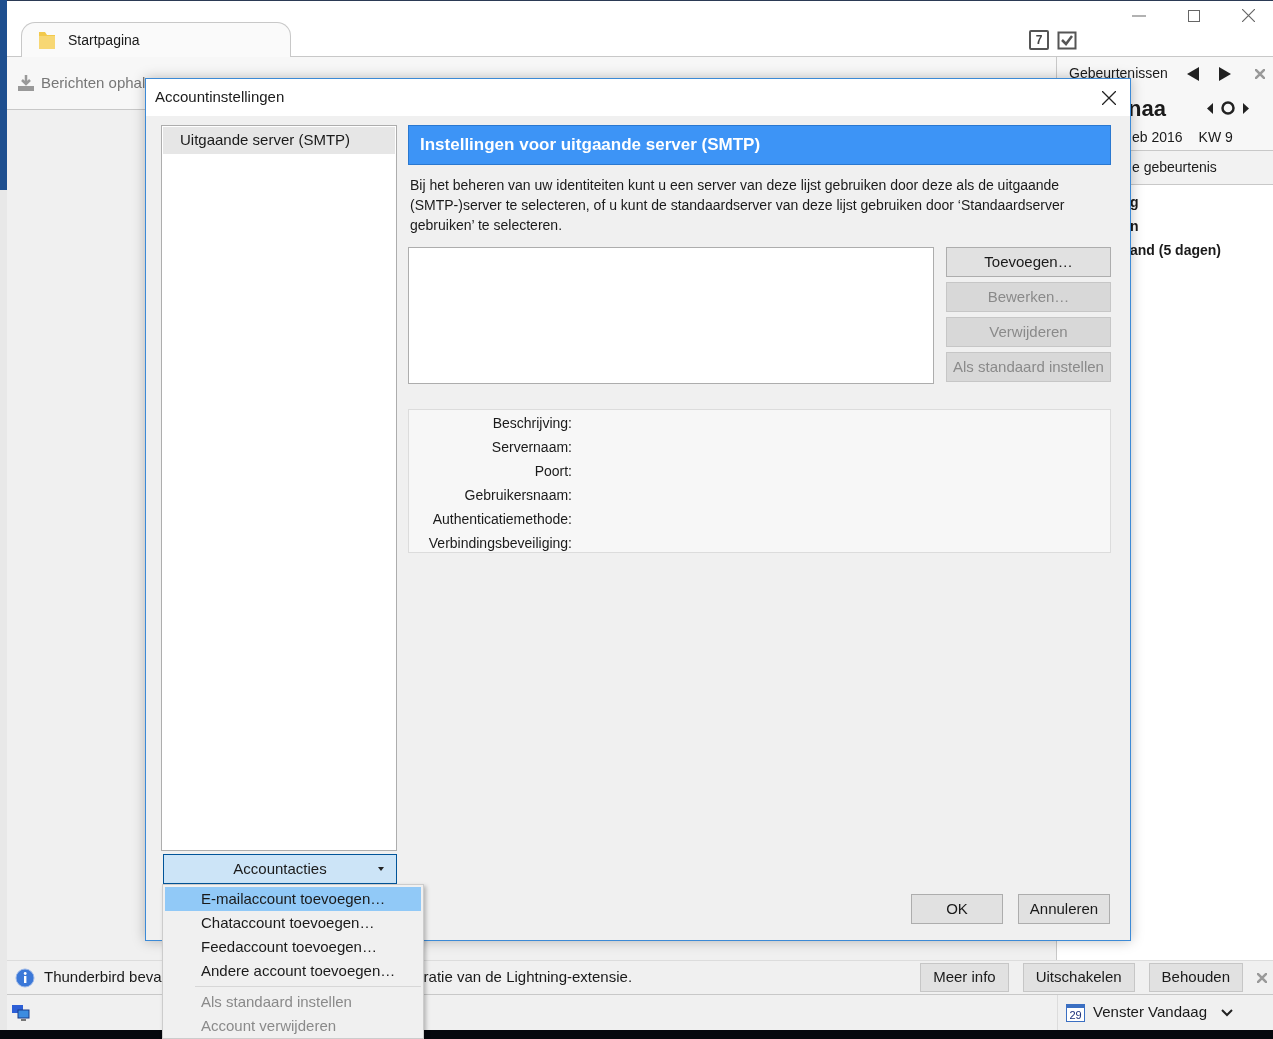 This screenshot has height=1039, width=1273. I want to click on chevron-down-icon, so click(1227, 1012).